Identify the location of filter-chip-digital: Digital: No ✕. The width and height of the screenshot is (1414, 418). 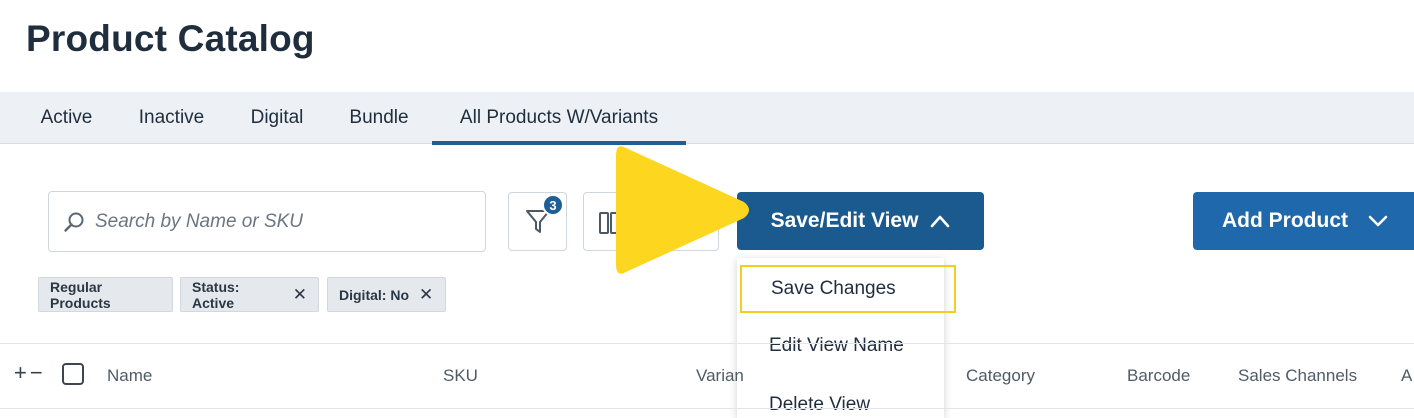
(386, 294).